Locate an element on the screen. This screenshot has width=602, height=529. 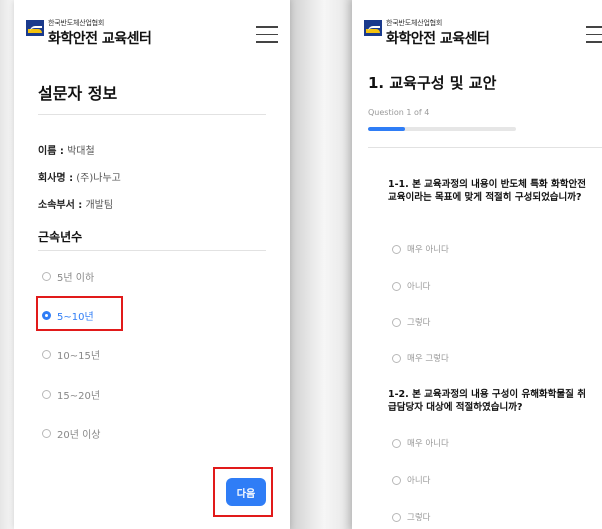
page-title: 설문자 정보 is located at coordinates (78, 93).